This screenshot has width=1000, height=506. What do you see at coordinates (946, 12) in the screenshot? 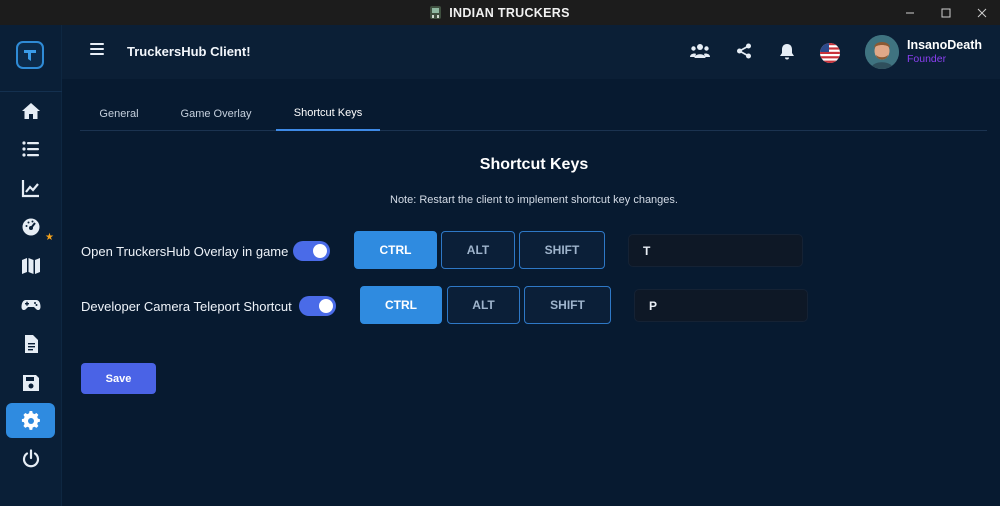
I see `maximize-icon` at bounding box center [946, 12].